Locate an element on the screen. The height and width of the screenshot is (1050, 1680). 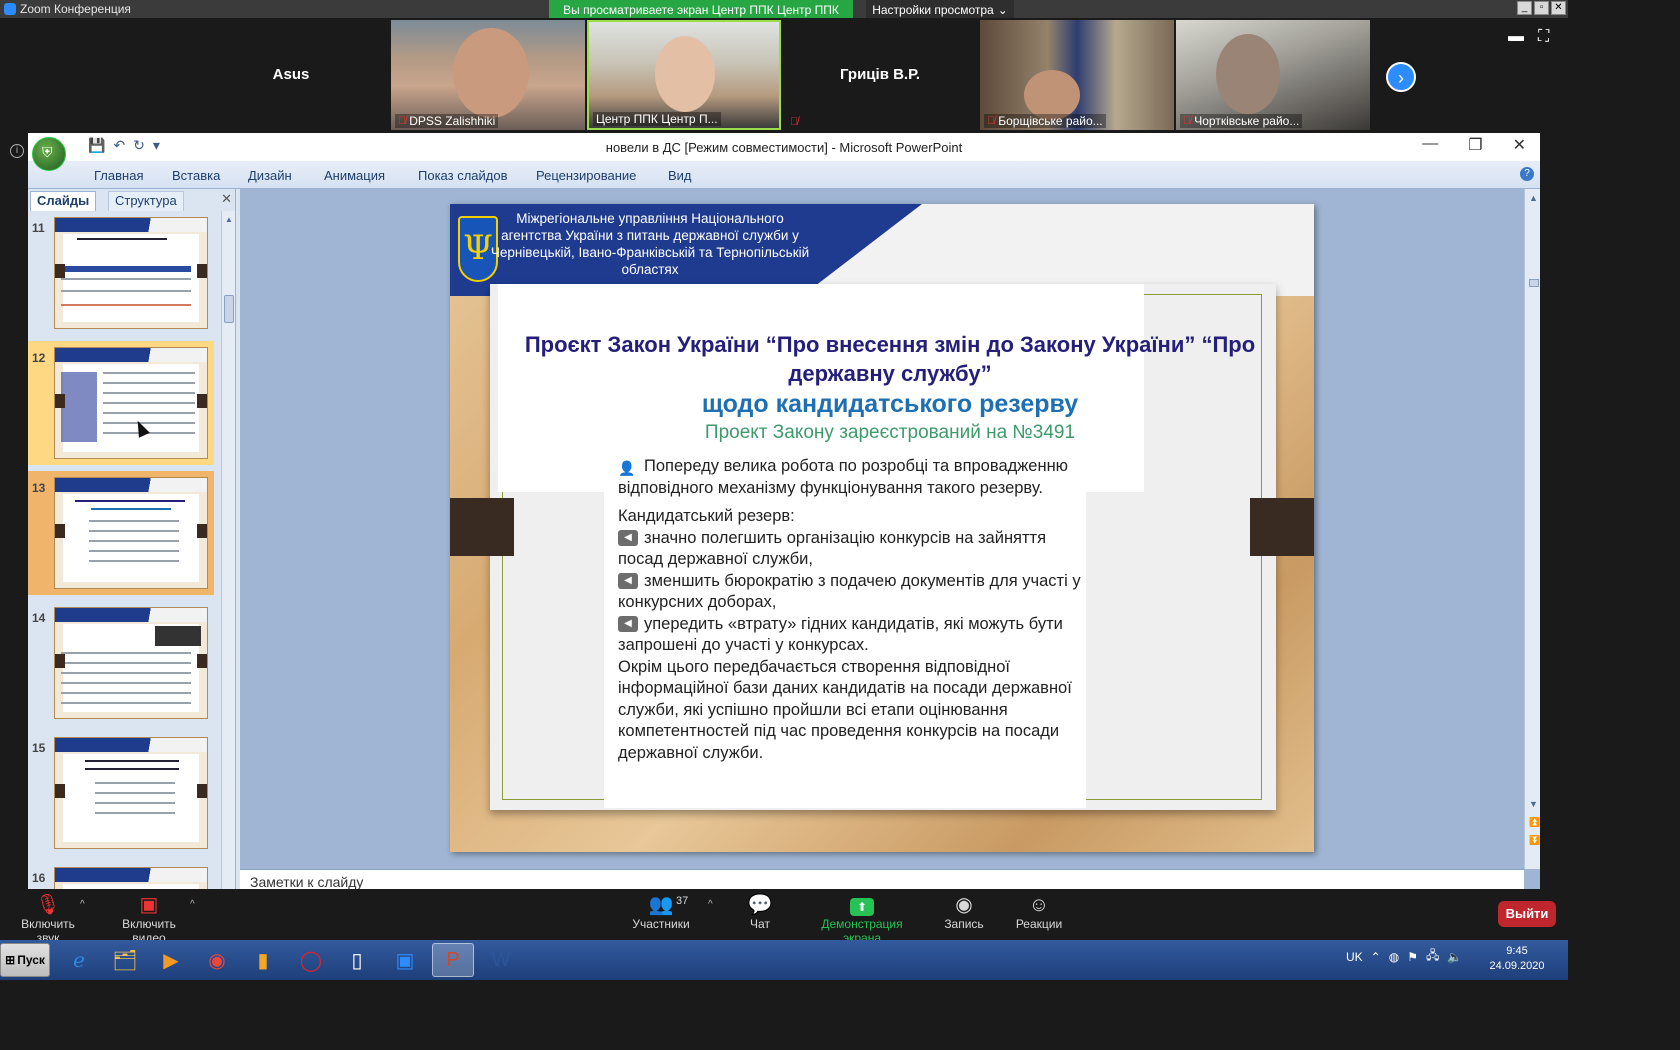
person-icon: 👤 is located at coordinates (627, 467).